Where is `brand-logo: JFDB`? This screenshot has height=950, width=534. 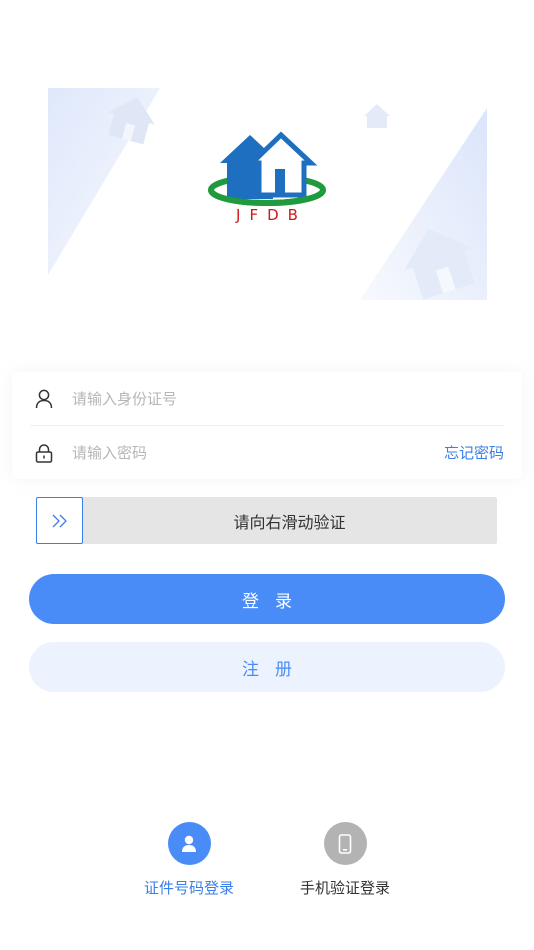
brand-logo: JFDB is located at coordinates (267, 180).